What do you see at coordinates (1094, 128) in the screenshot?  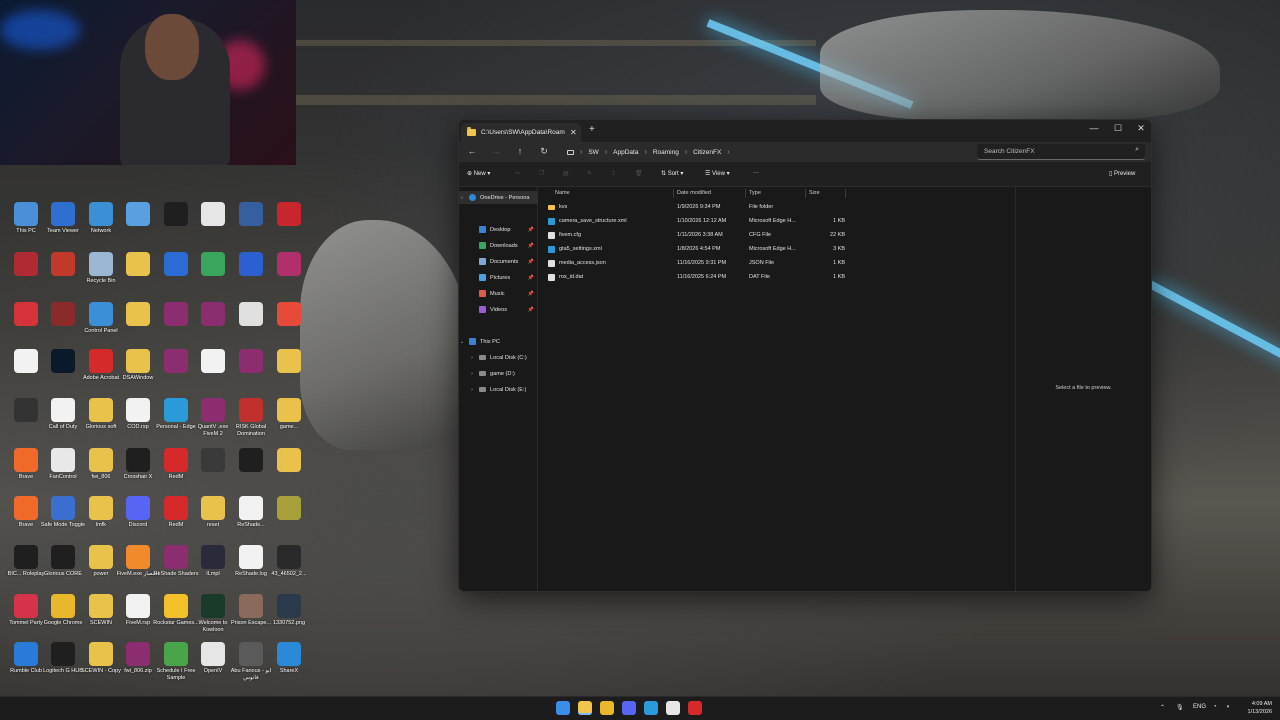 I see `minimize-button: —` at bounding box center [1094, 128].